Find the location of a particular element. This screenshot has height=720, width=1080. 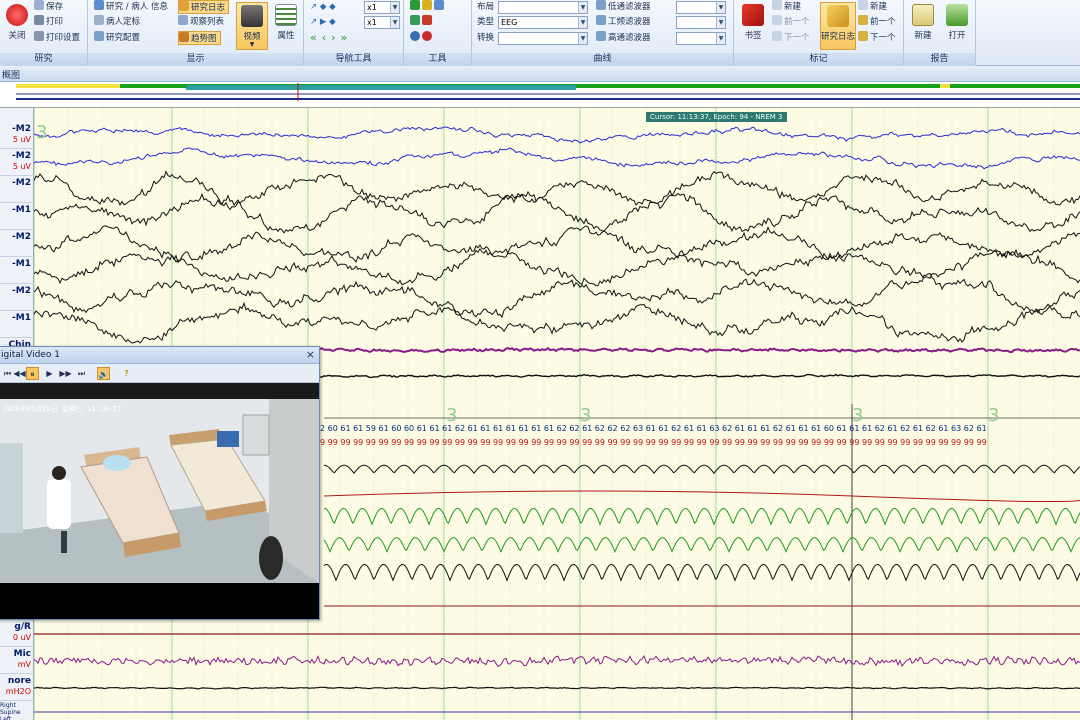

person-icon is located at coordinates (99, 5).